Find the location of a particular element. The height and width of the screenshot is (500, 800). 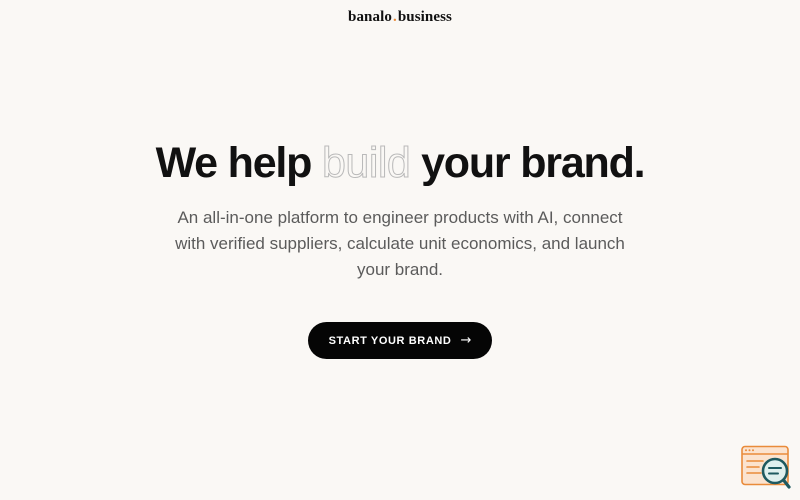

search-chat-widget-icon is located at coordinates (766, 467).